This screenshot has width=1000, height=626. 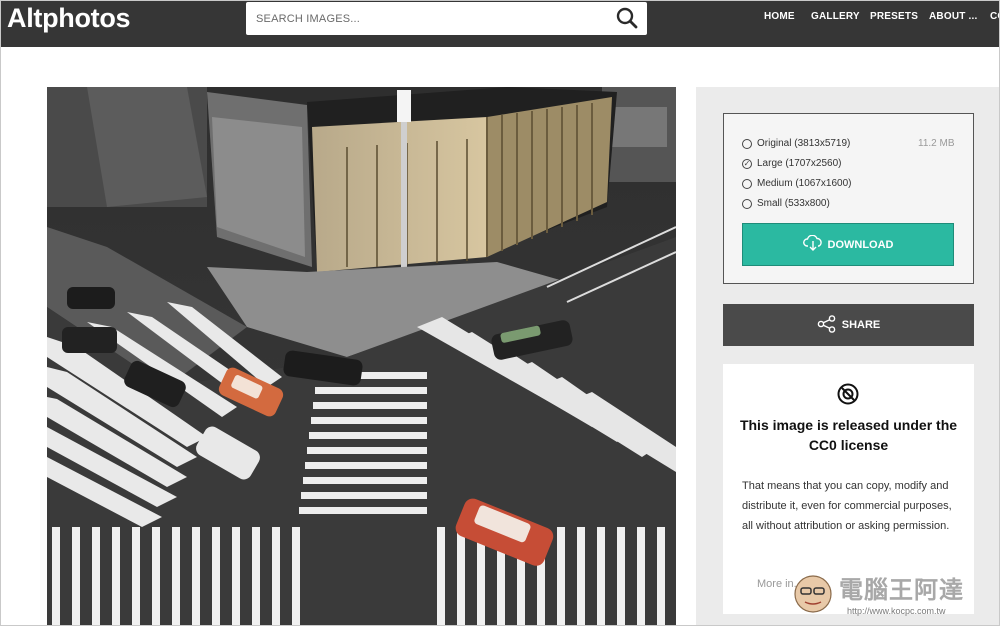 I want to click on download-button-label: DOWNLOAD, so click(x=860, y=244).